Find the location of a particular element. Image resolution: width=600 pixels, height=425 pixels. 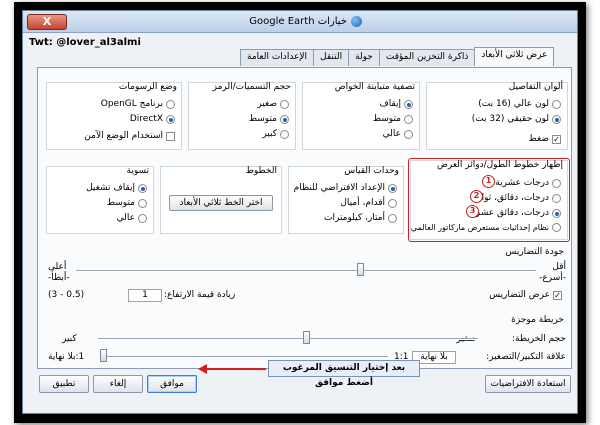

arrow-pointer-icon is located at coordinates (202, 369).